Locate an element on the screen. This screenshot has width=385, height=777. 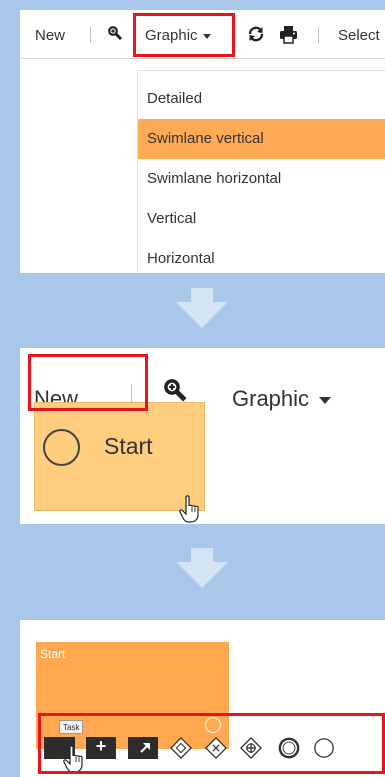
start-shape-label: Start is located at coordinates (53, 654).